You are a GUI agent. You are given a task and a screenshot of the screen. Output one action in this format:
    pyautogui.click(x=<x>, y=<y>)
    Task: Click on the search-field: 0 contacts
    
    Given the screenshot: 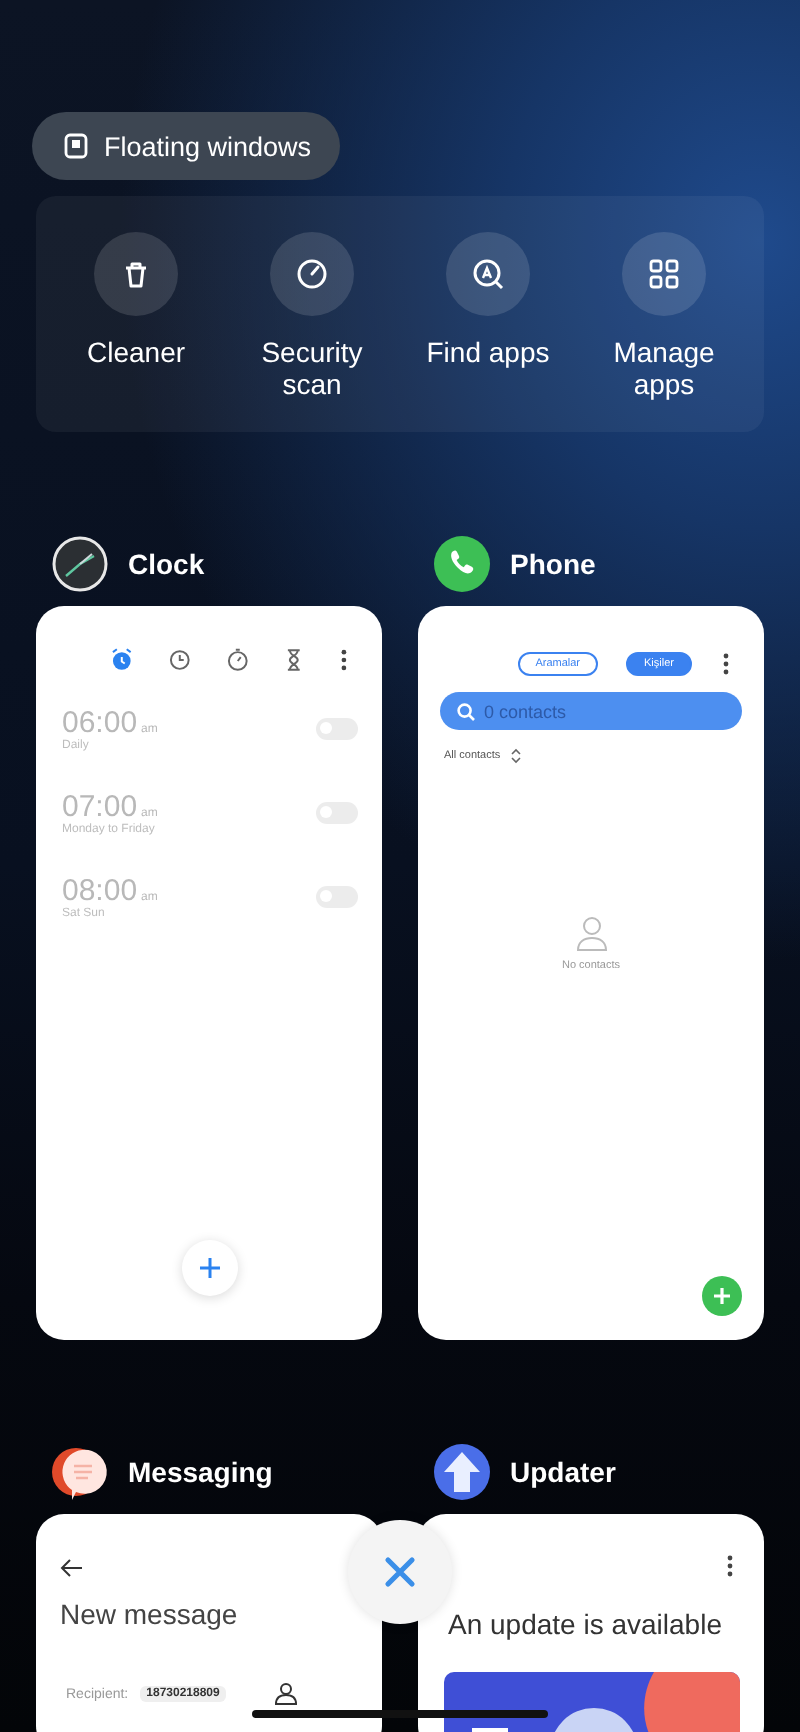 What is the action you would take?
    pyautogui.click(x=591, y=711)
    